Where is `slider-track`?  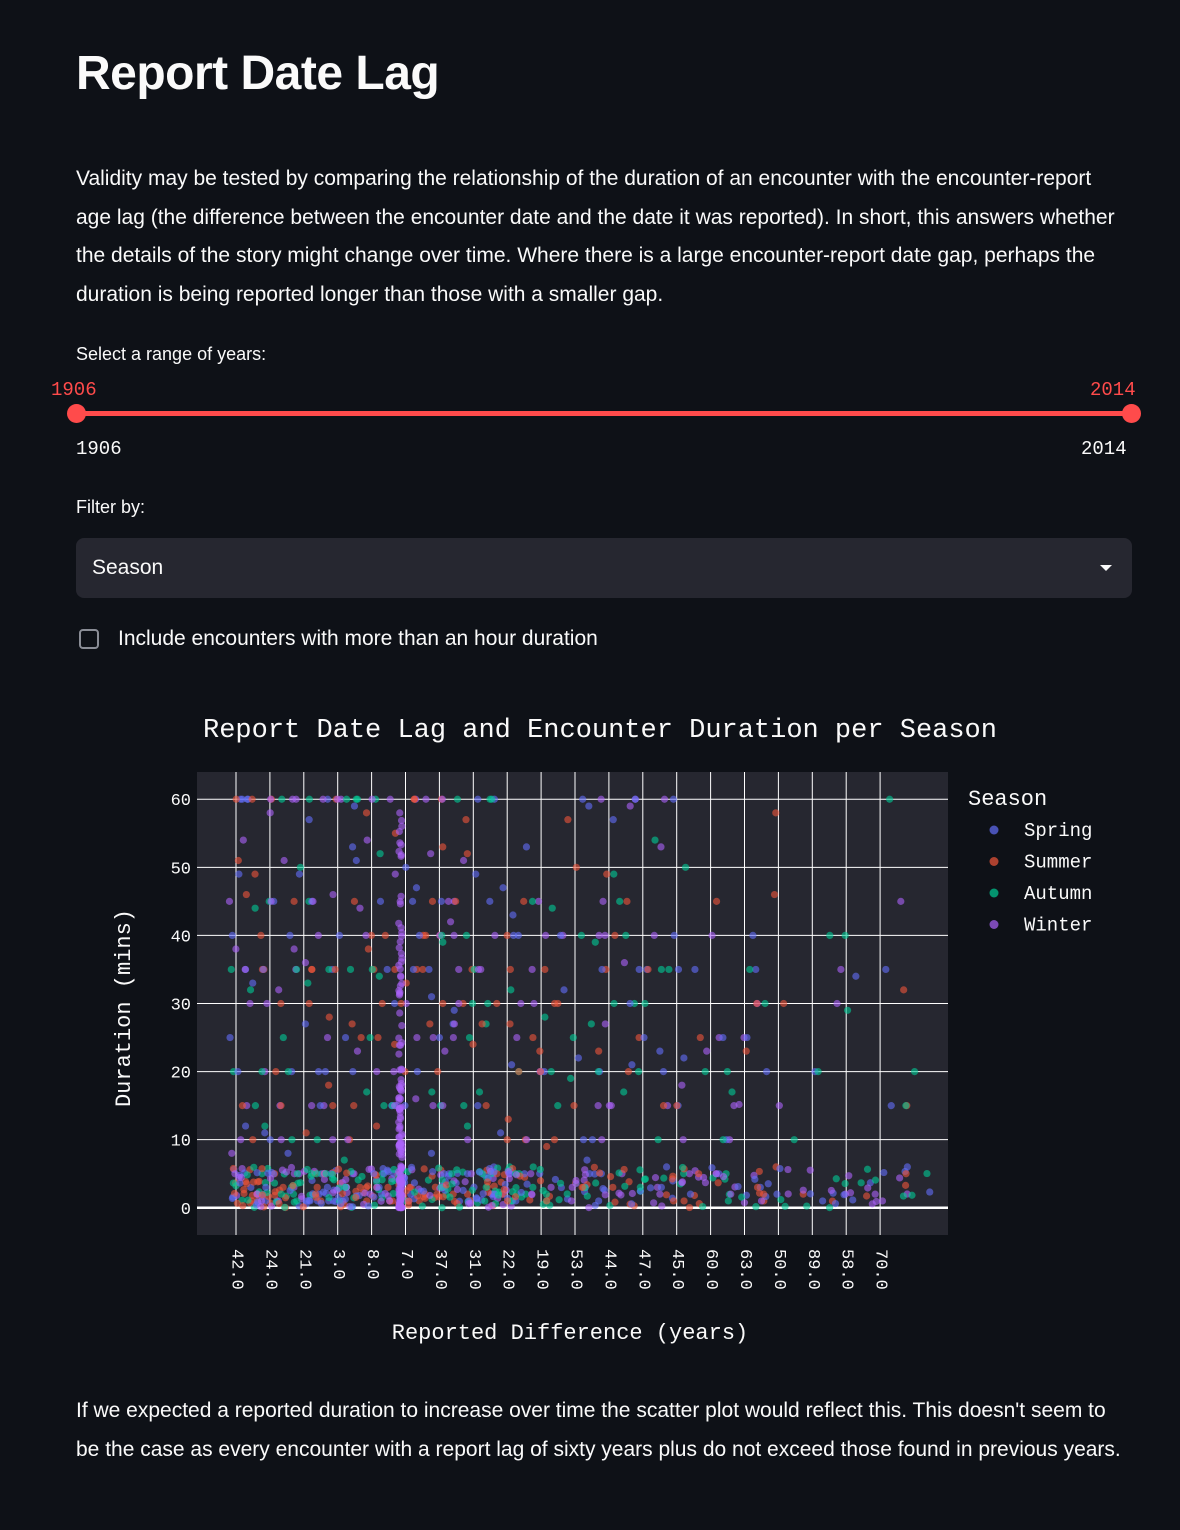 slider-track is located at coordinates (604, 413).